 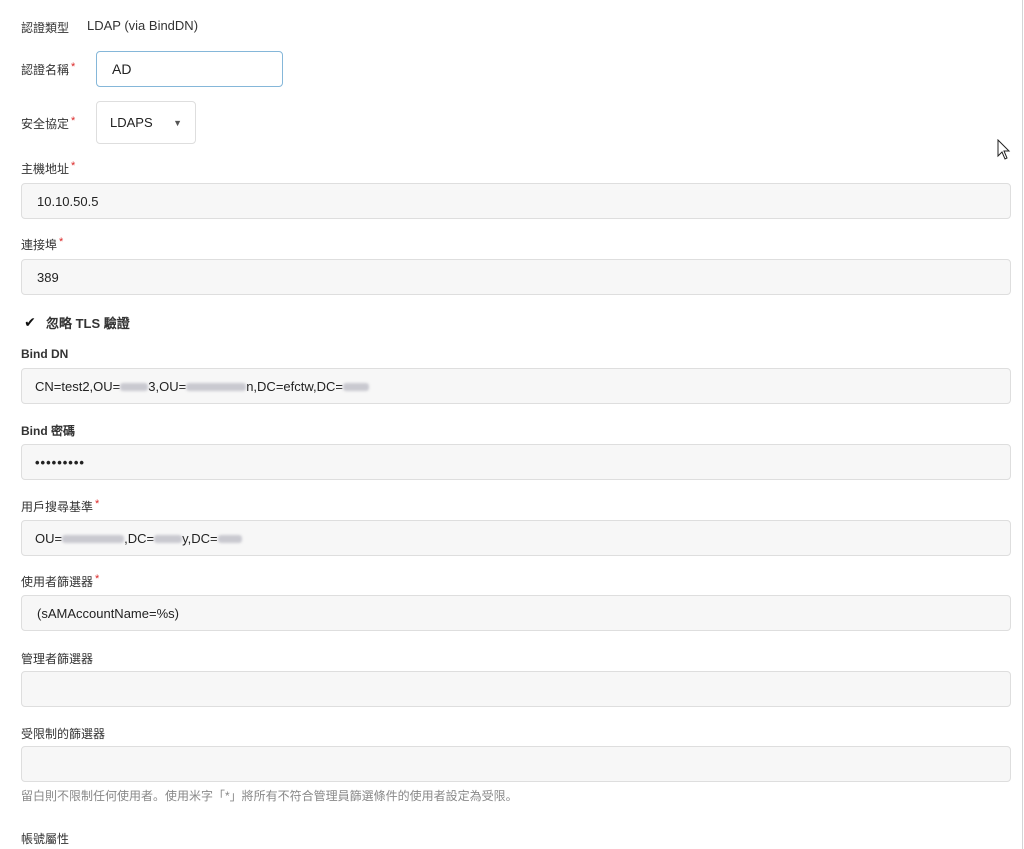 I want to click on port-label: 連接埠 *, so click(x=42, y=244).